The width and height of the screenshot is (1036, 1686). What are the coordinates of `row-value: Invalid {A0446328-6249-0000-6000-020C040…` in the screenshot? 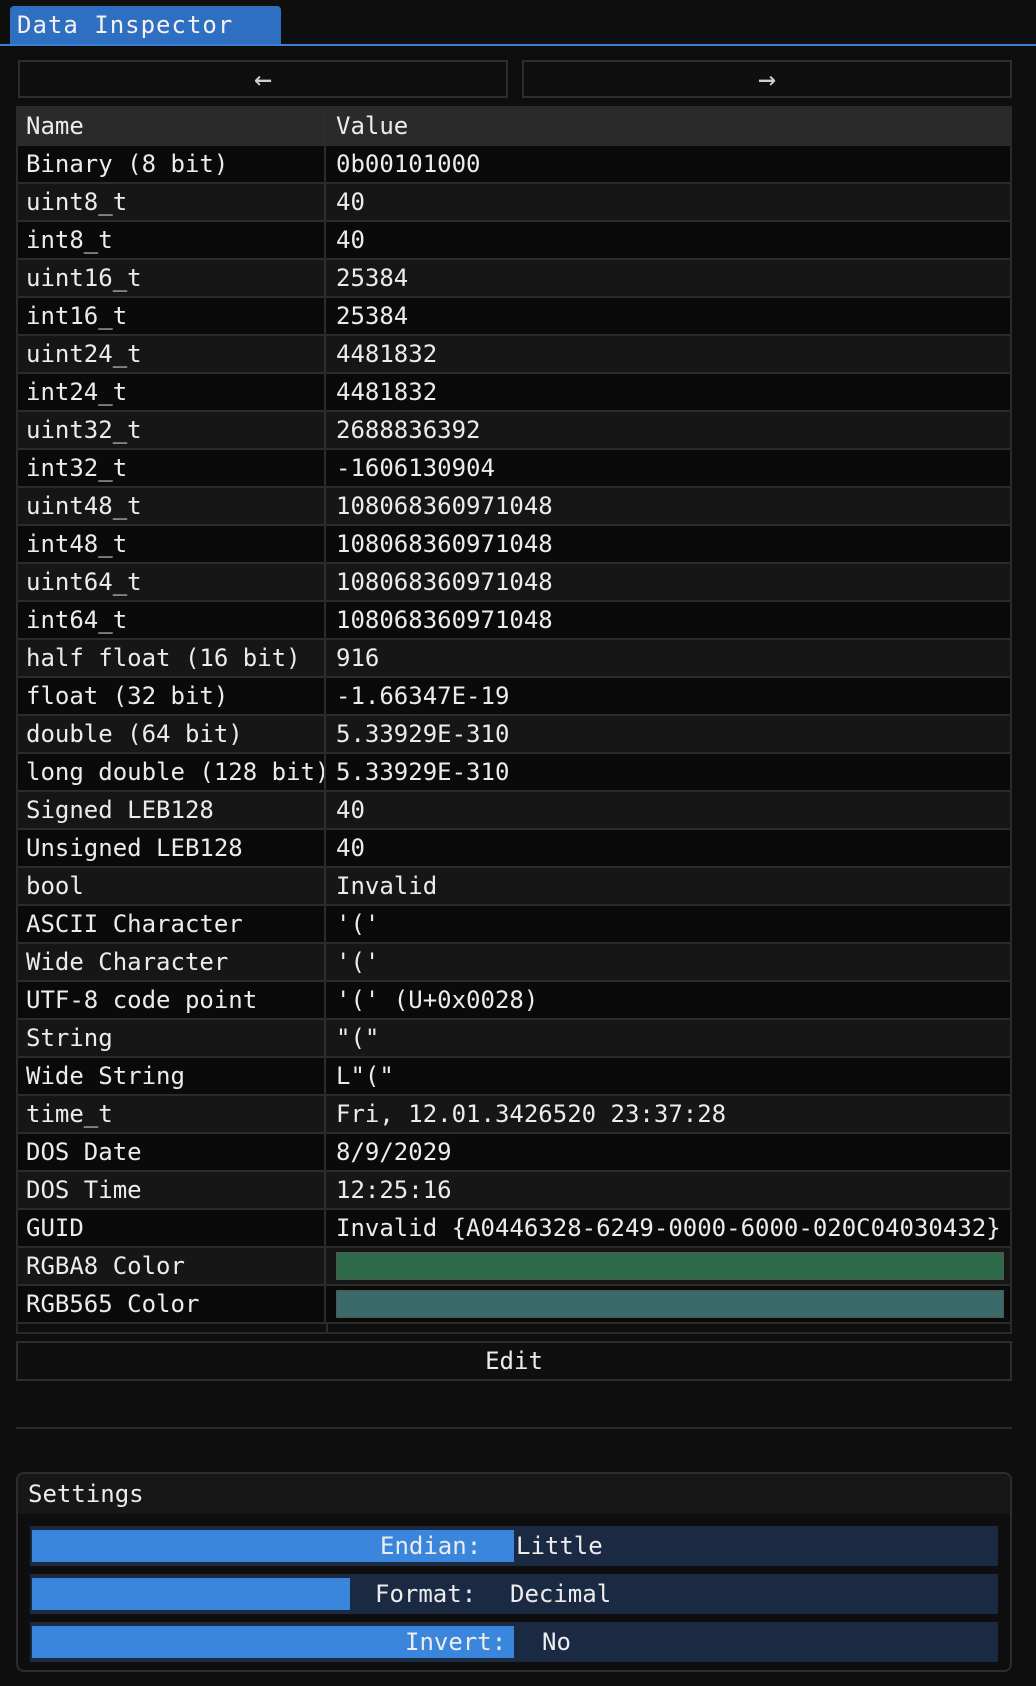 It's located at (668, 1228).